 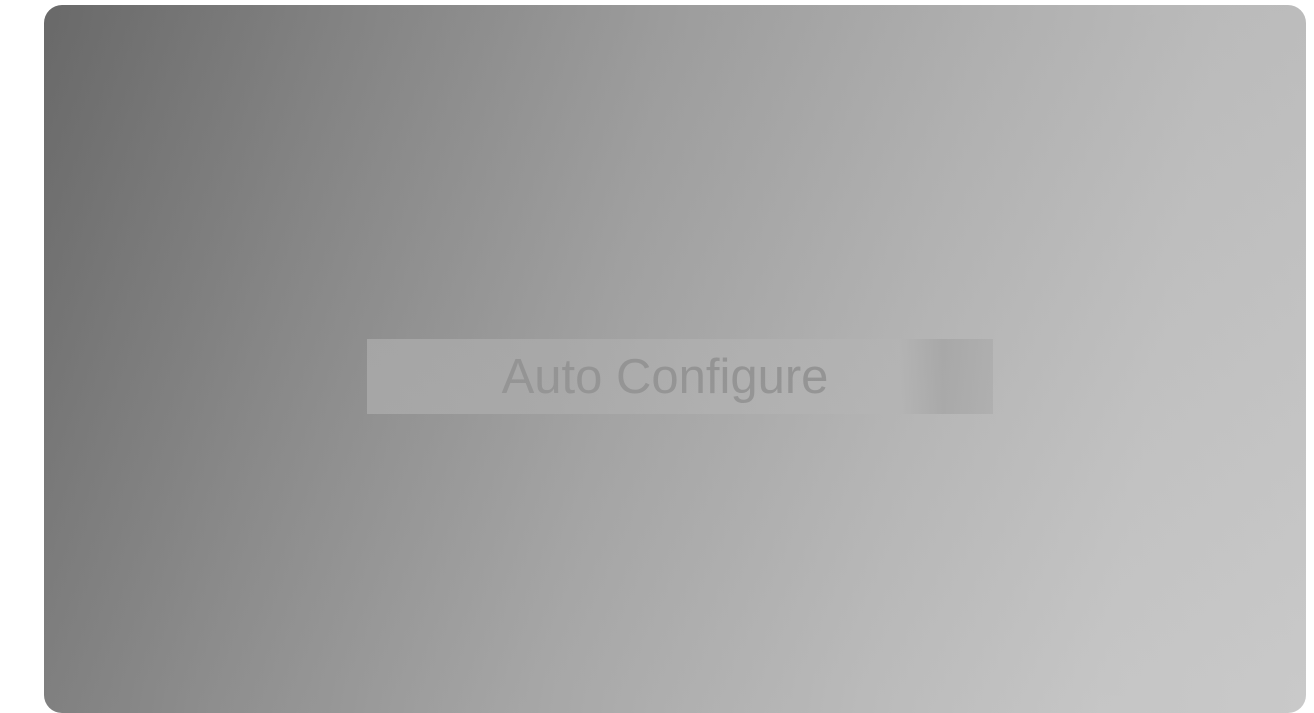 I want to click on osd-message-bar: Auto Configure, so click(x=680, y=376).